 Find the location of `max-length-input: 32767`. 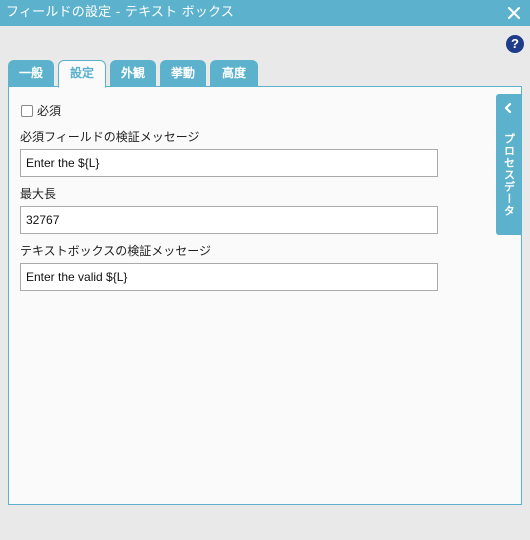

max-length-input: 32767 is located at coordinates (229, 220).